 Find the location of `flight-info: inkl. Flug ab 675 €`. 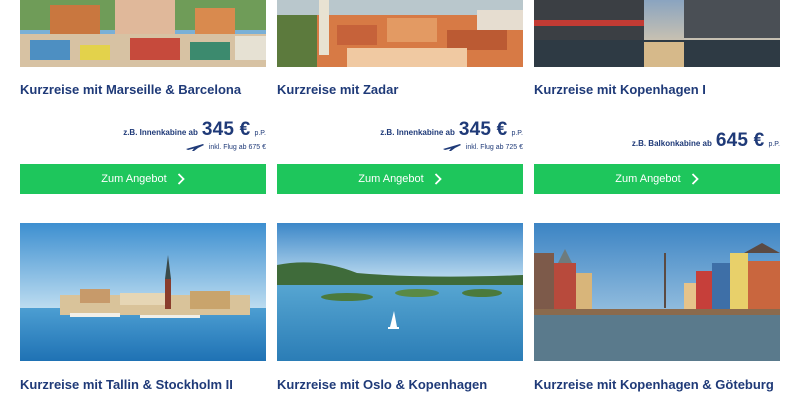

flight-info: inkl. Flug ab 675 € is located at coordinates (225, 147).